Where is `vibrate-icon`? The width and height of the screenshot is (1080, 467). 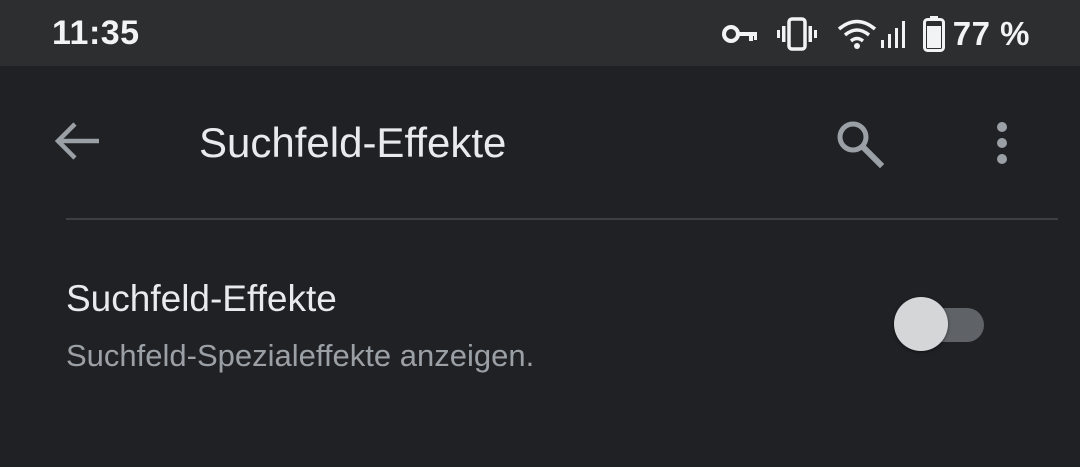
vibrate-icon is located at coordinates (796, 34).